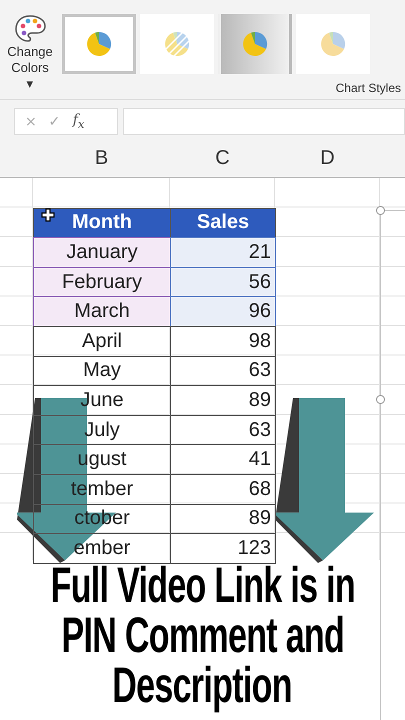 The height and width of the screenshot is (720, 405). I want to click on table-cell: March, so click(102, 311).